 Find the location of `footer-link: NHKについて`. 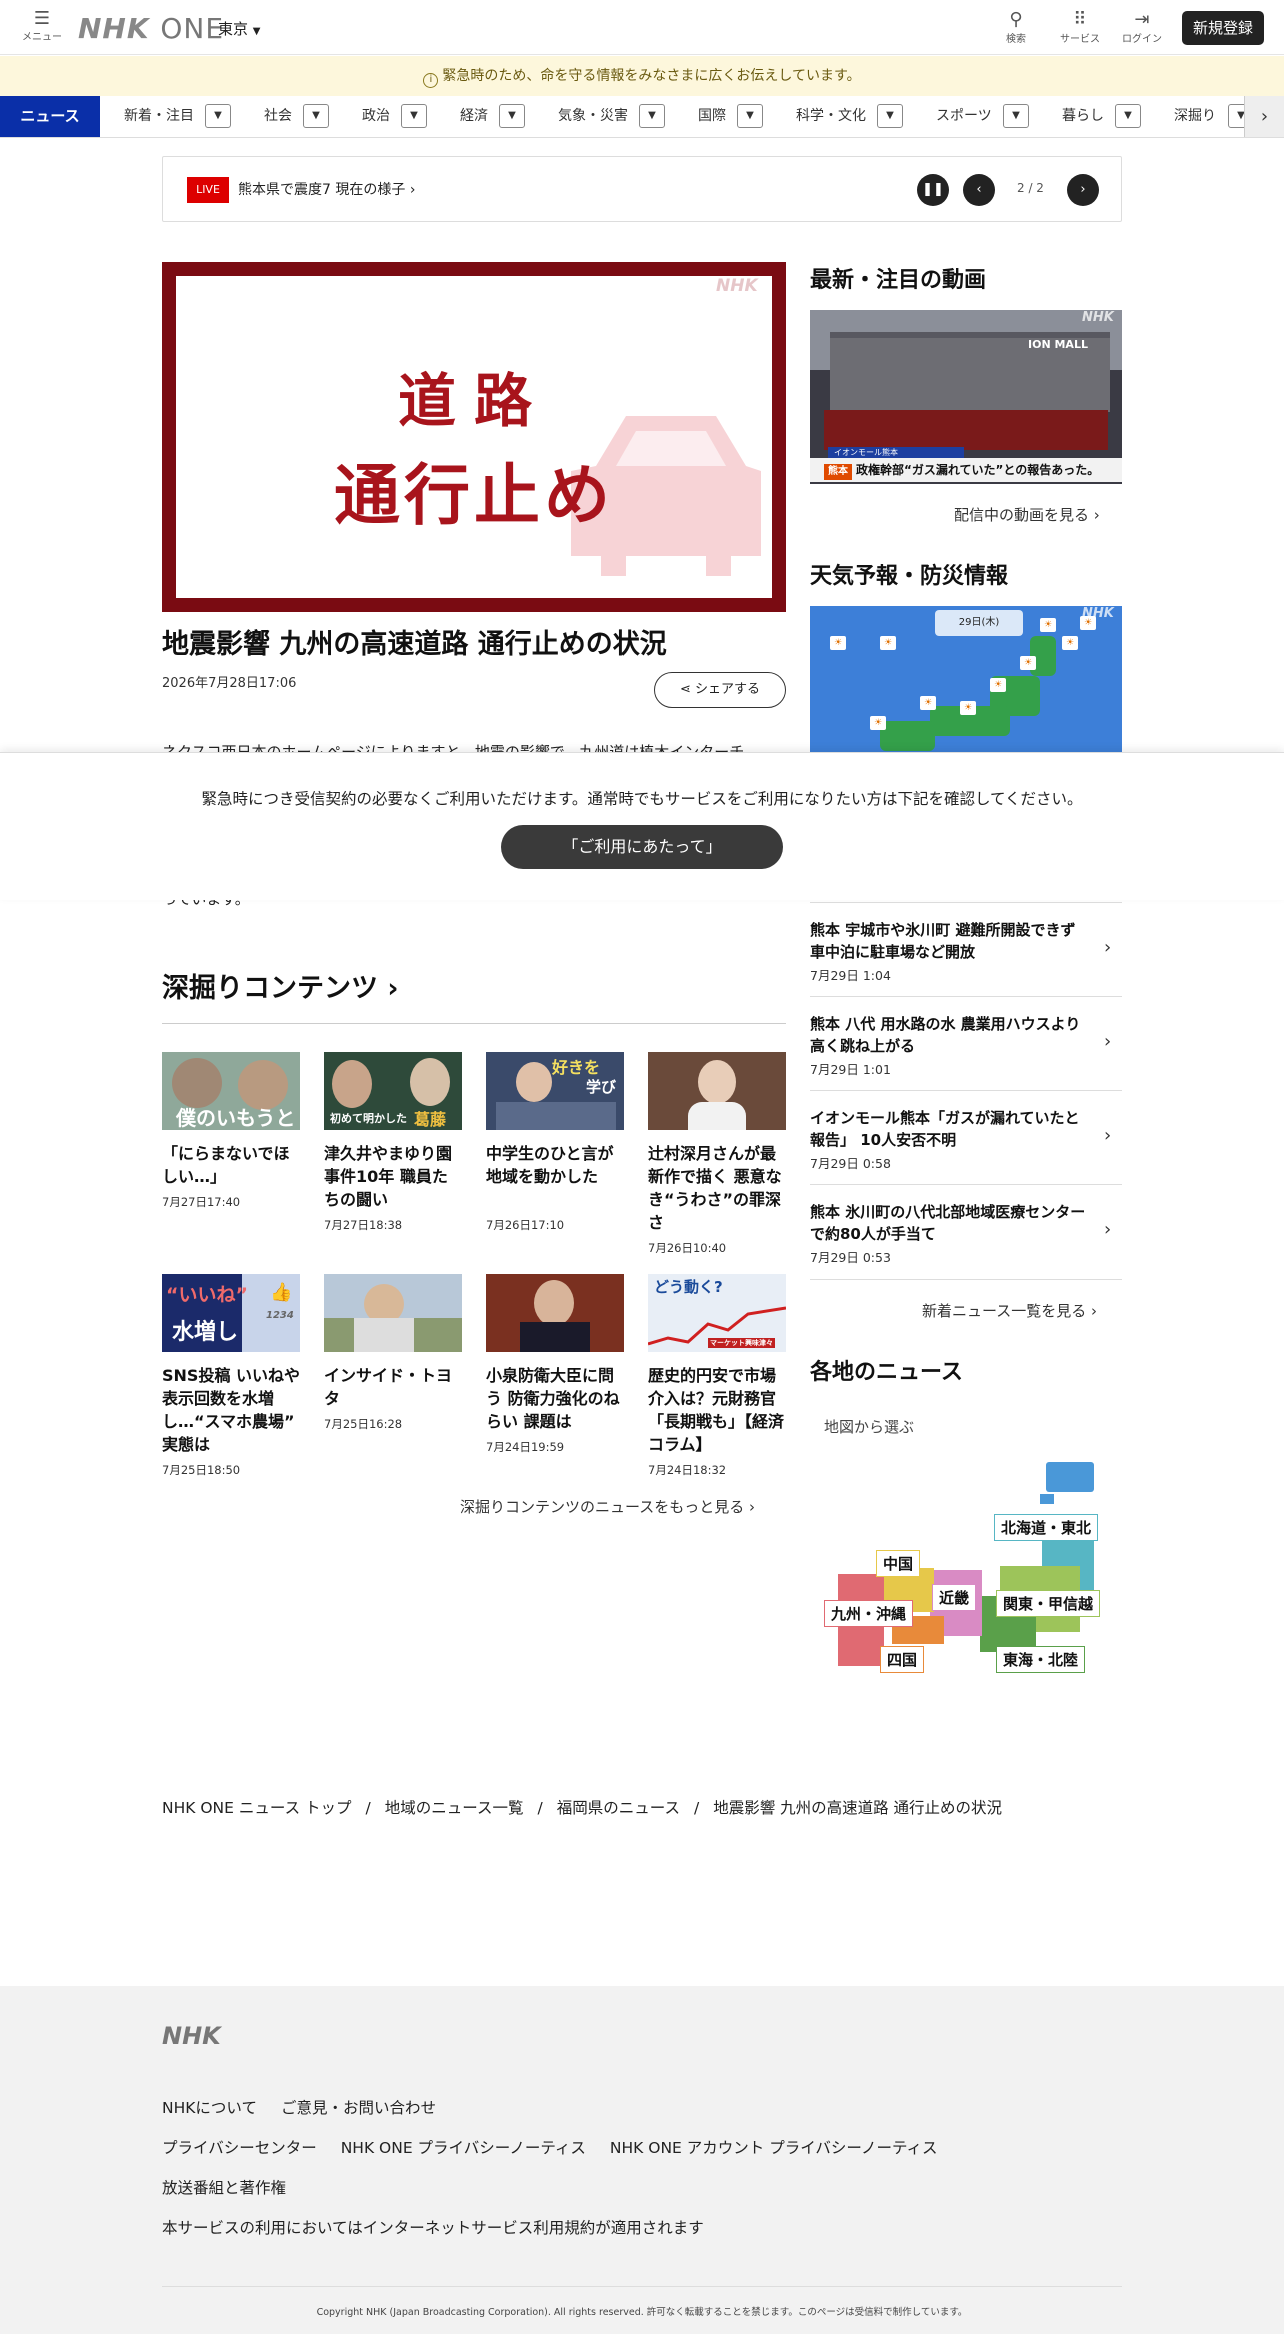

footer-link: NHKについて is located at coordinates (209, 2108).